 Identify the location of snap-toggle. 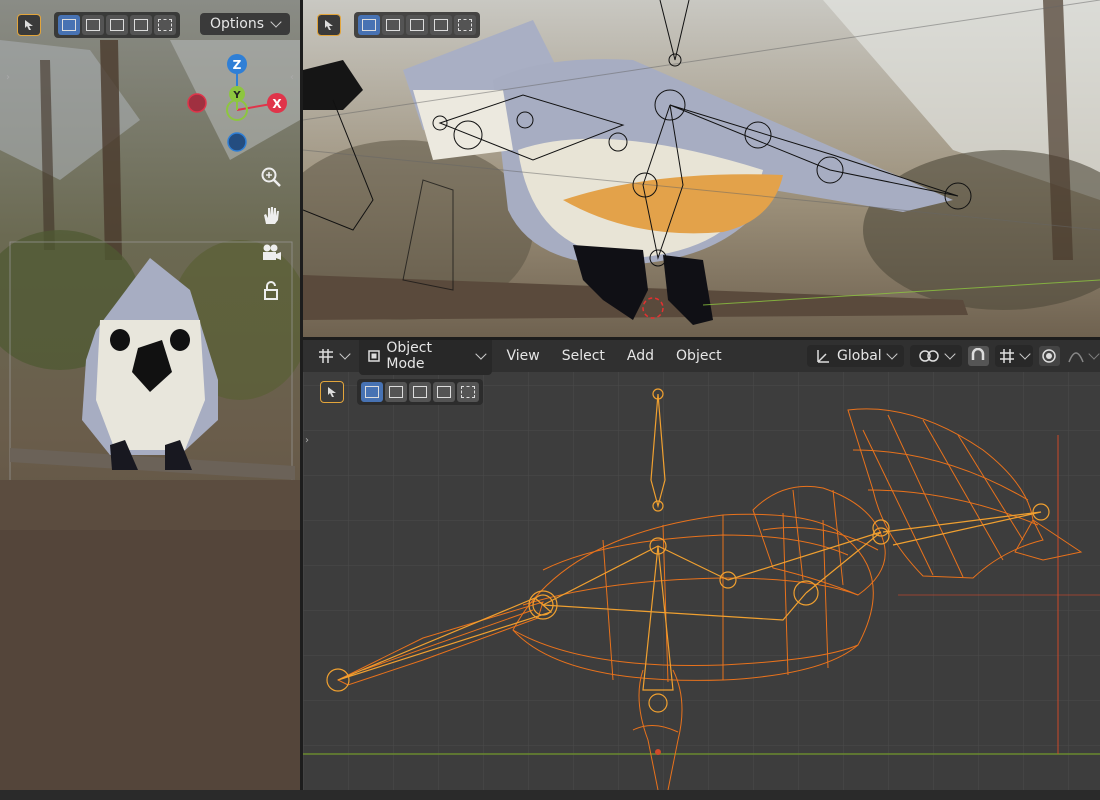
(978, 356).